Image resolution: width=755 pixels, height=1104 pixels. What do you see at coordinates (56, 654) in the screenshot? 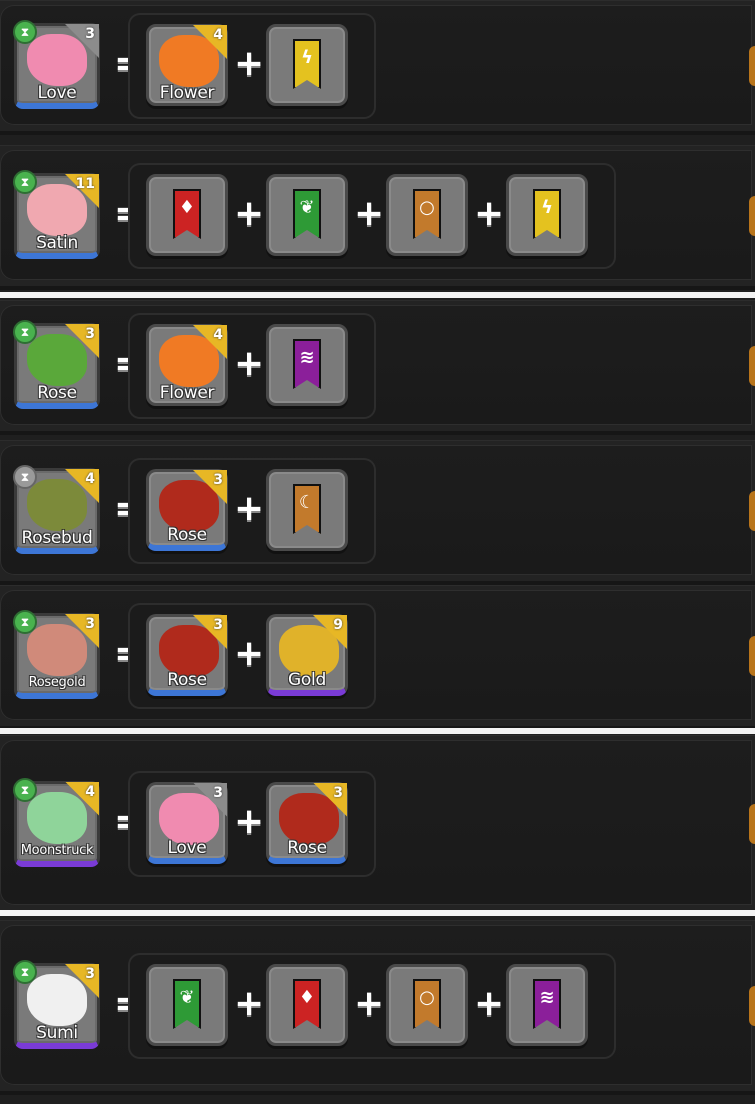
I see `result-creature-rosegold: 3 ⧗ Rosegold` at bounding box center [56, 654].